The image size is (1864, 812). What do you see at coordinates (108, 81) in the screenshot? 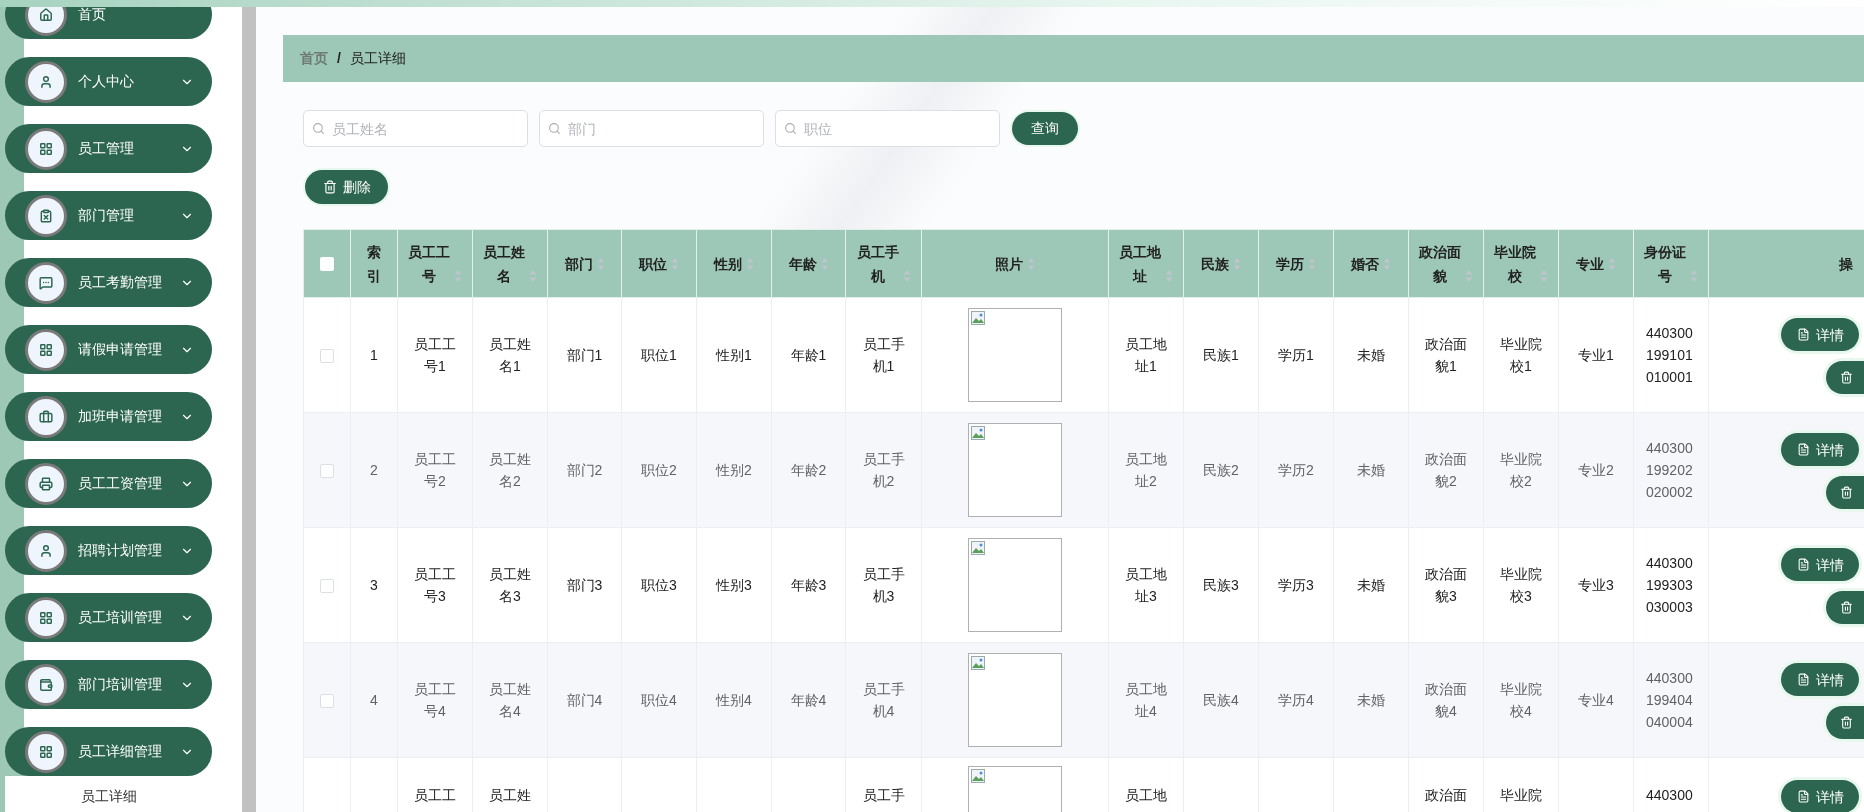
I see `menu-item: 个人中心` at bounding box center [108, 81].